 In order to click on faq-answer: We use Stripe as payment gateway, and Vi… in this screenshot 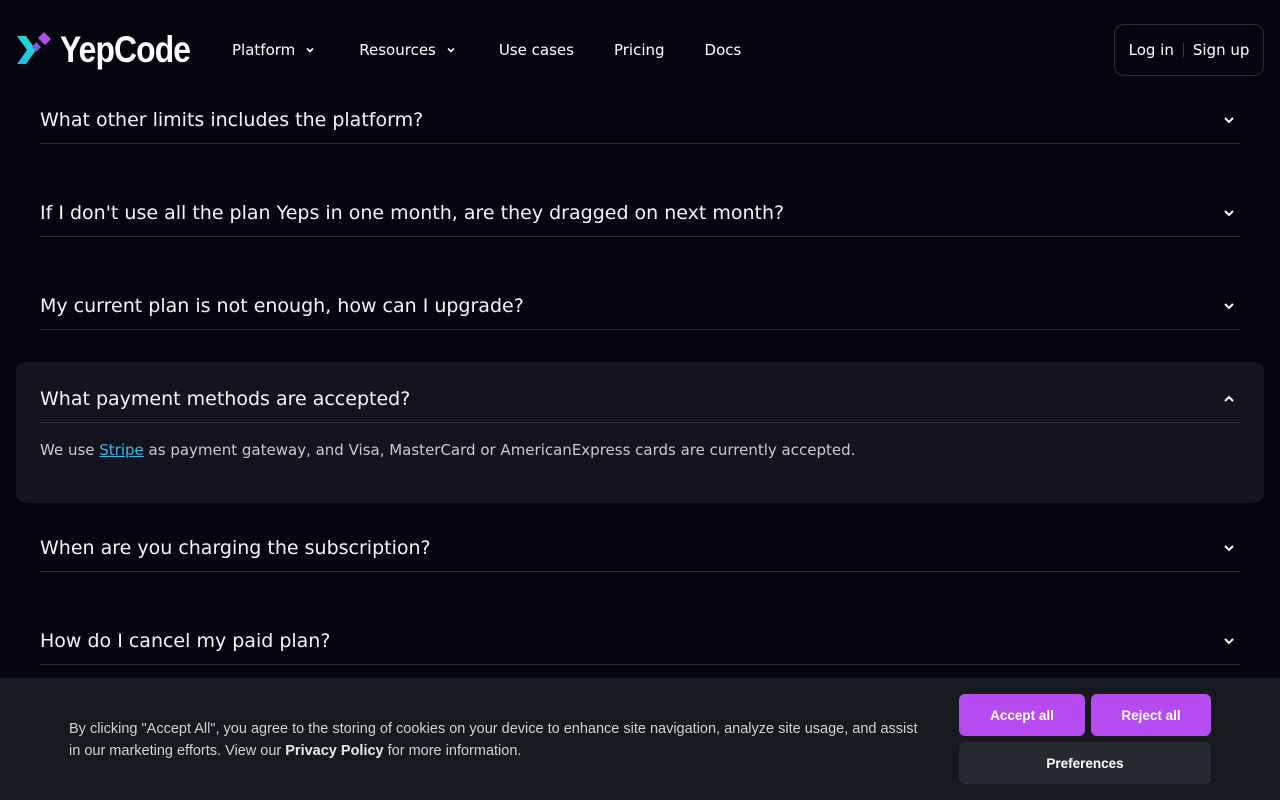, I will do `click(447, 450)`.